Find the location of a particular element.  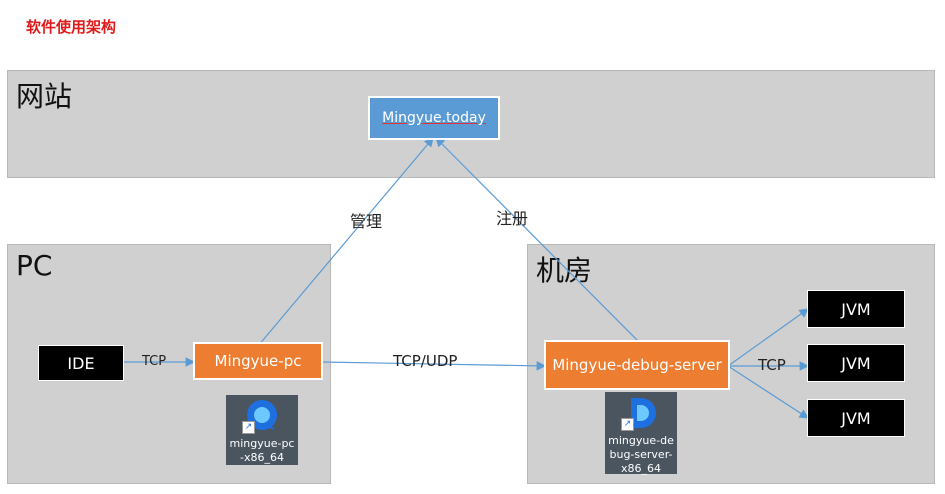

edge-label-server-jvm: TCP is located at coordinates (772, 365).